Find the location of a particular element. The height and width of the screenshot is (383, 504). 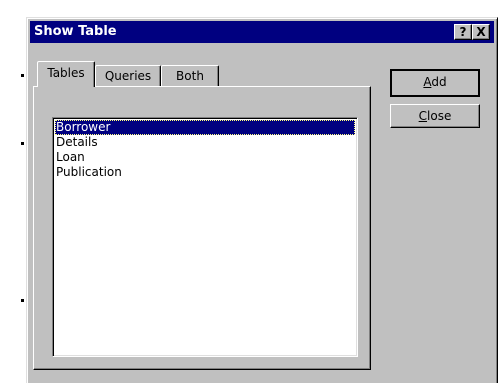

close-mnemonic: C is located at coordinates (423, 116).